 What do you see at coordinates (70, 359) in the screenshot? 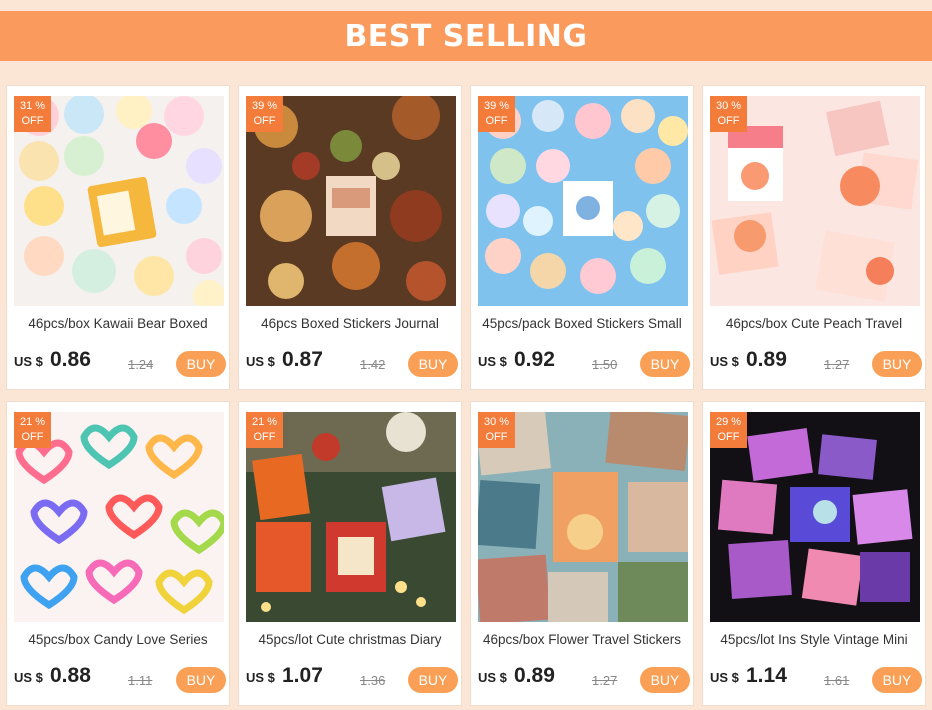
I see `product-price: 0.86` at bounding box center [70, 359].